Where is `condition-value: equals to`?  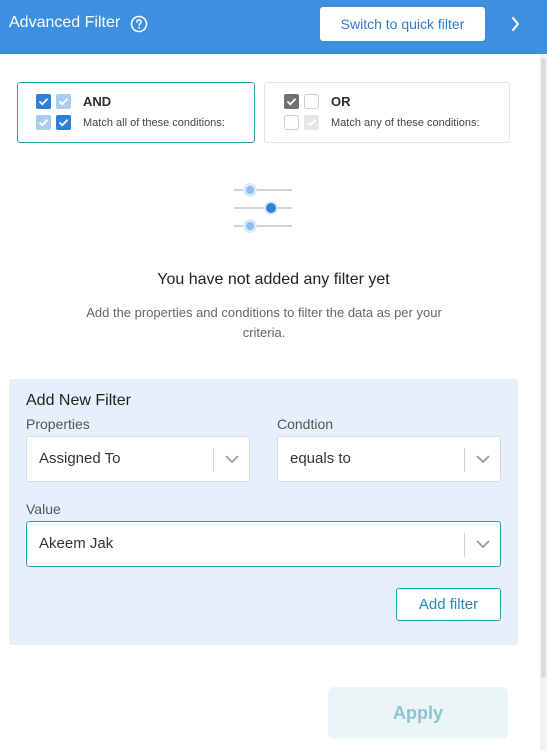
condition-value: equals to is located at coordinates (320, 458).